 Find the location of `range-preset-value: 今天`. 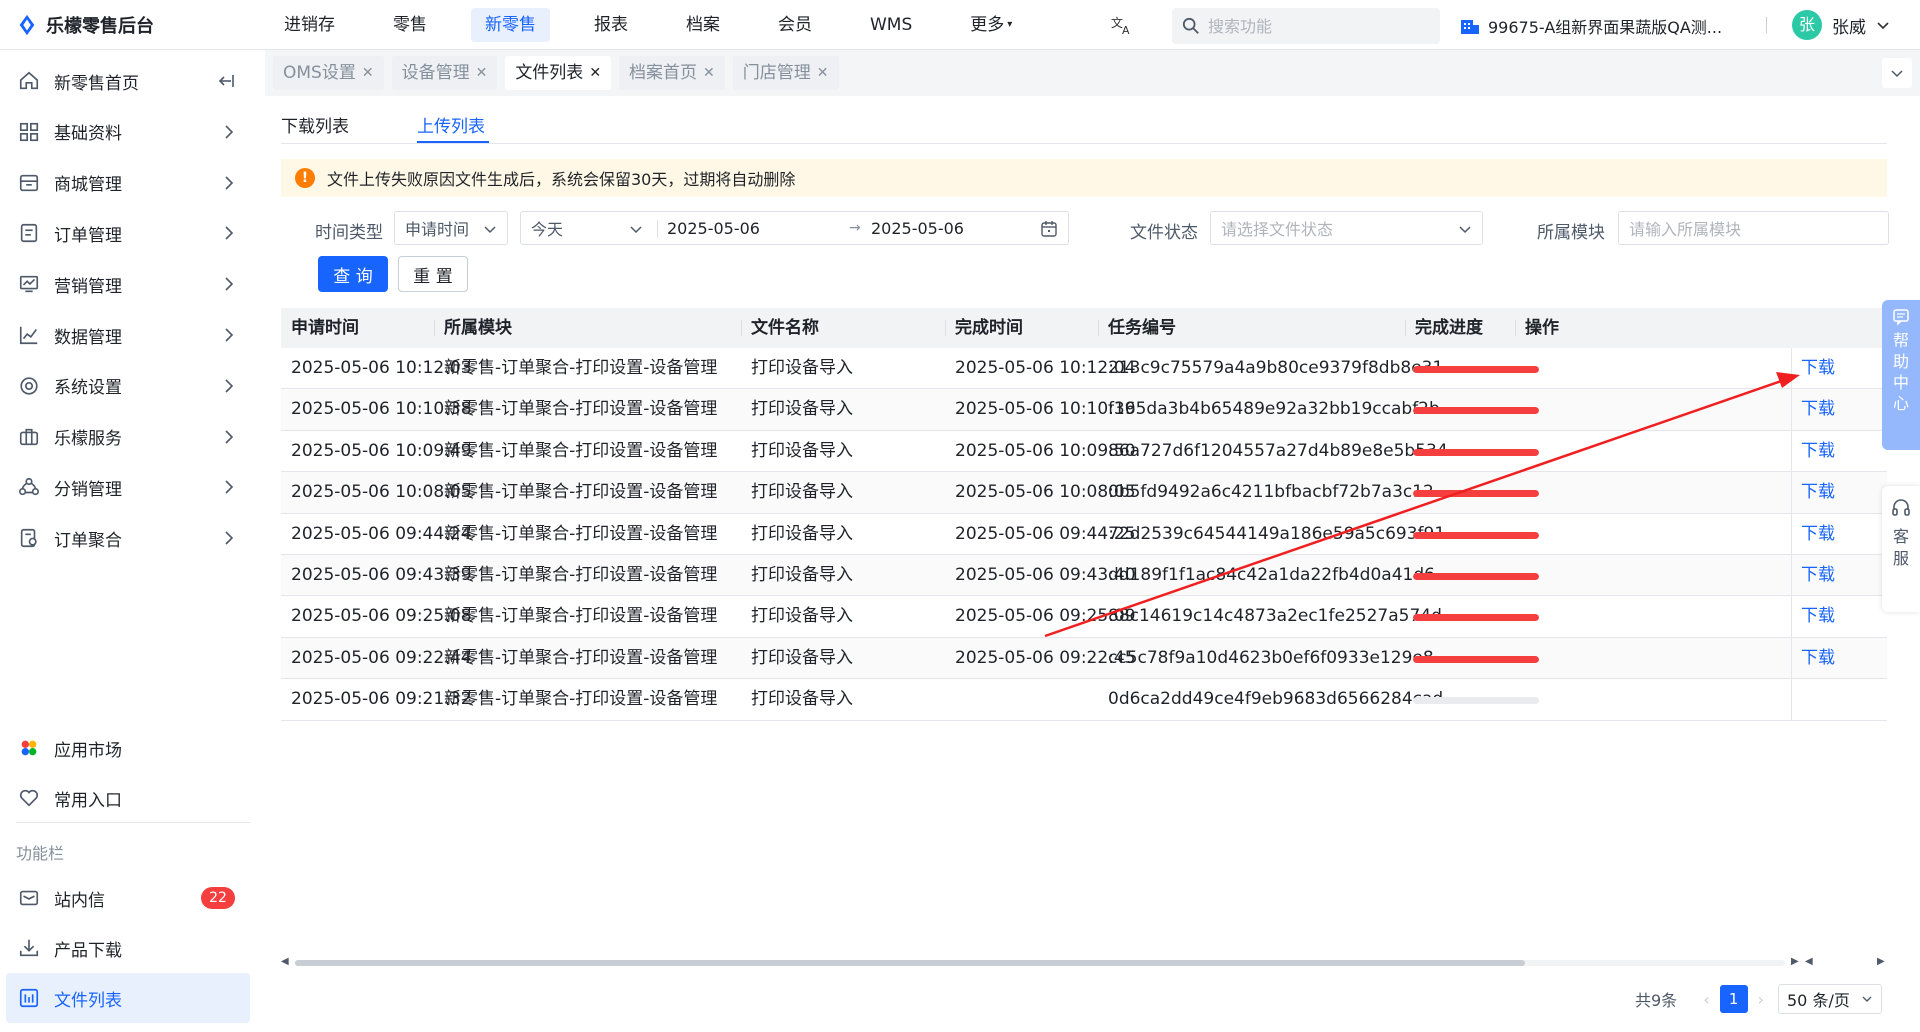

range-preset-value: 今天 is located at coordinates (547, 228).